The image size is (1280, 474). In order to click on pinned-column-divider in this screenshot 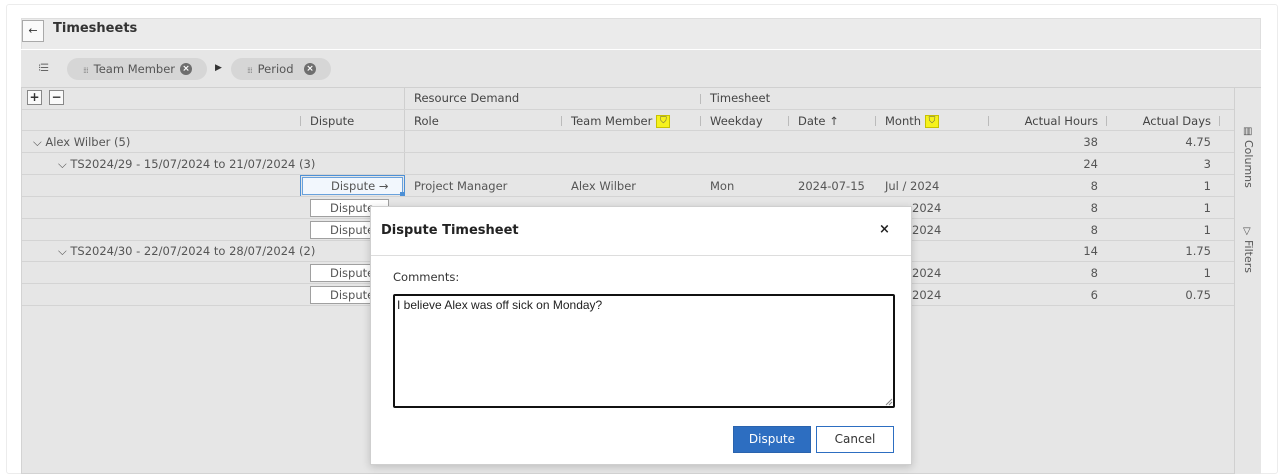, I will do `click(404, 132)`.